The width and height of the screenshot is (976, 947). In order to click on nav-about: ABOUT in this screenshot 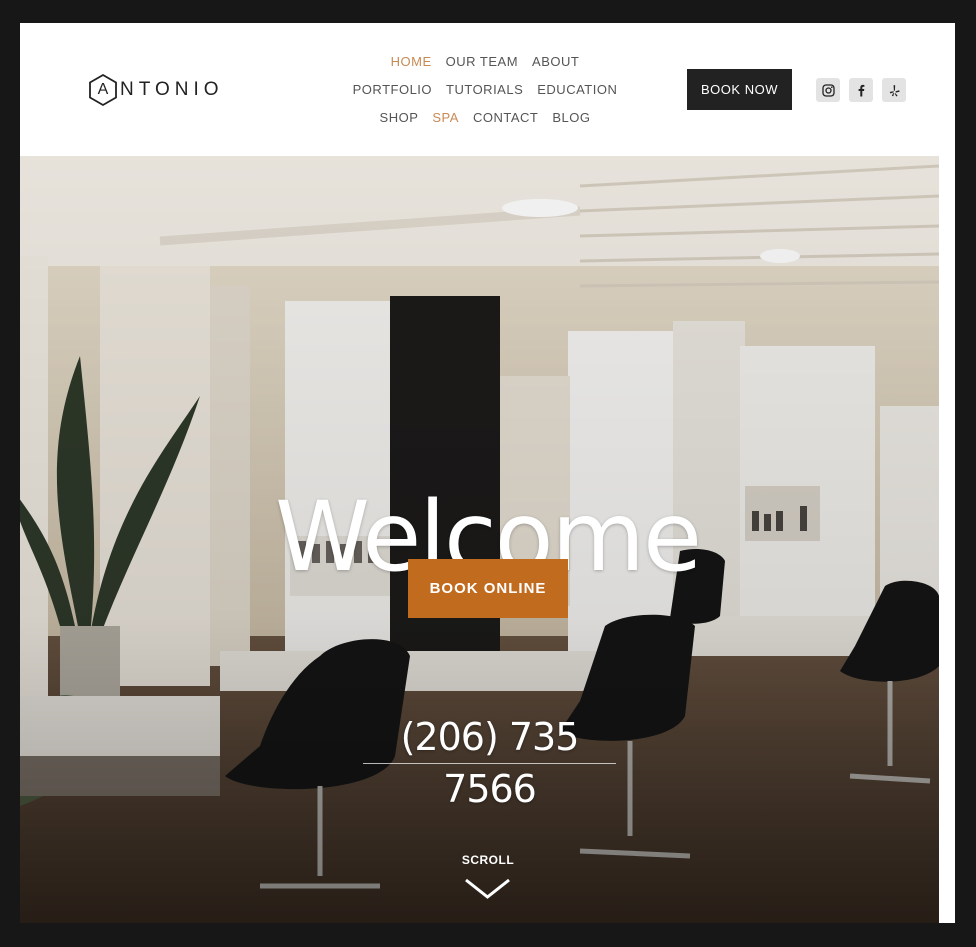, I will do `click(555, 66)`.